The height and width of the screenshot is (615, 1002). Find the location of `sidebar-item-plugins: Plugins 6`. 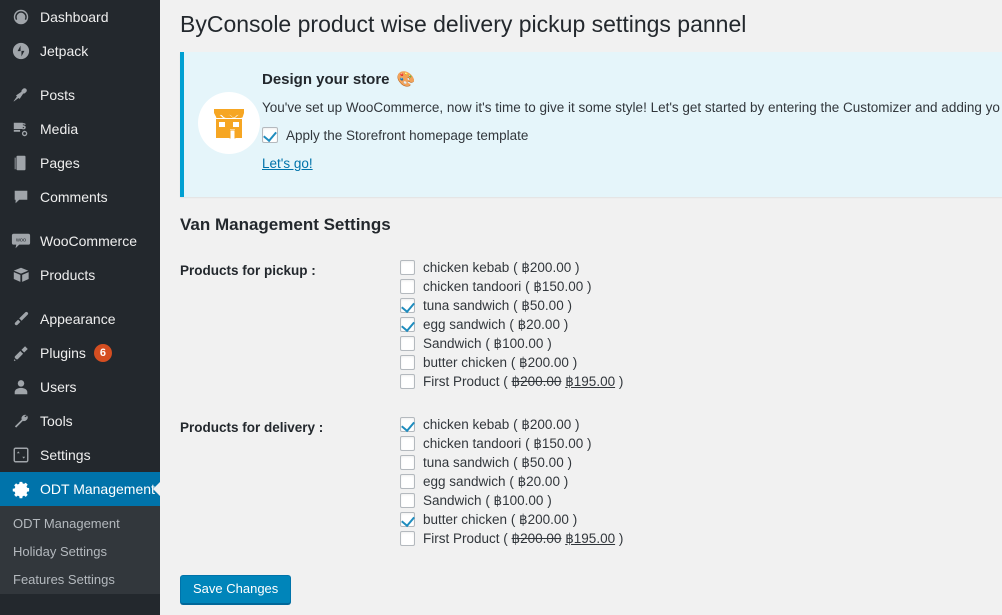

sidebar-item-plugins: Plugins 6 is located at coordinates (80, 353).